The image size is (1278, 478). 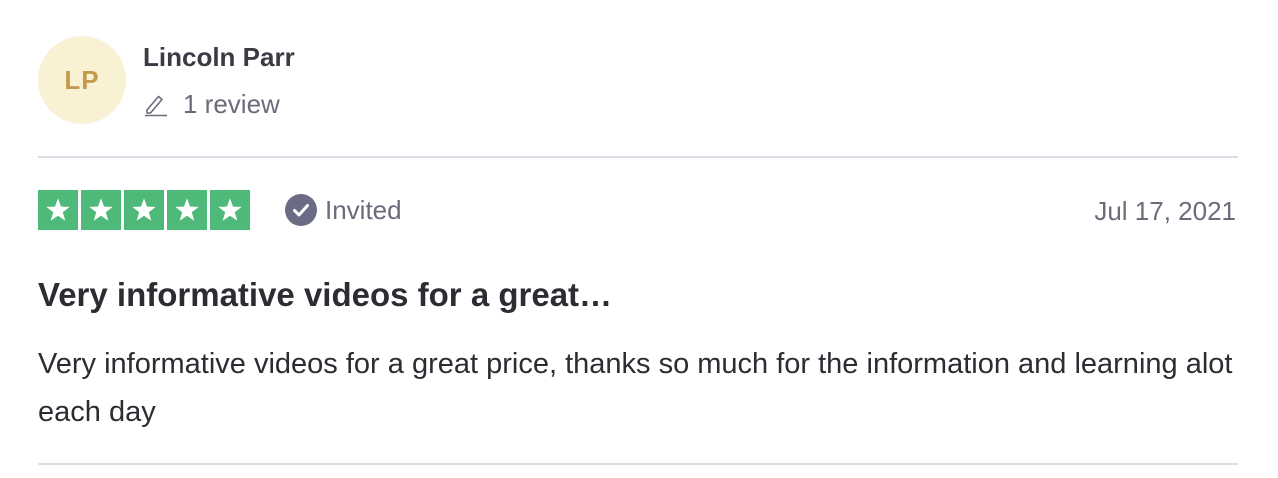 What do you see at coordinates (156, 104) in the screenshot?
I see `pencil-icon` at bounding box center [156, 104].